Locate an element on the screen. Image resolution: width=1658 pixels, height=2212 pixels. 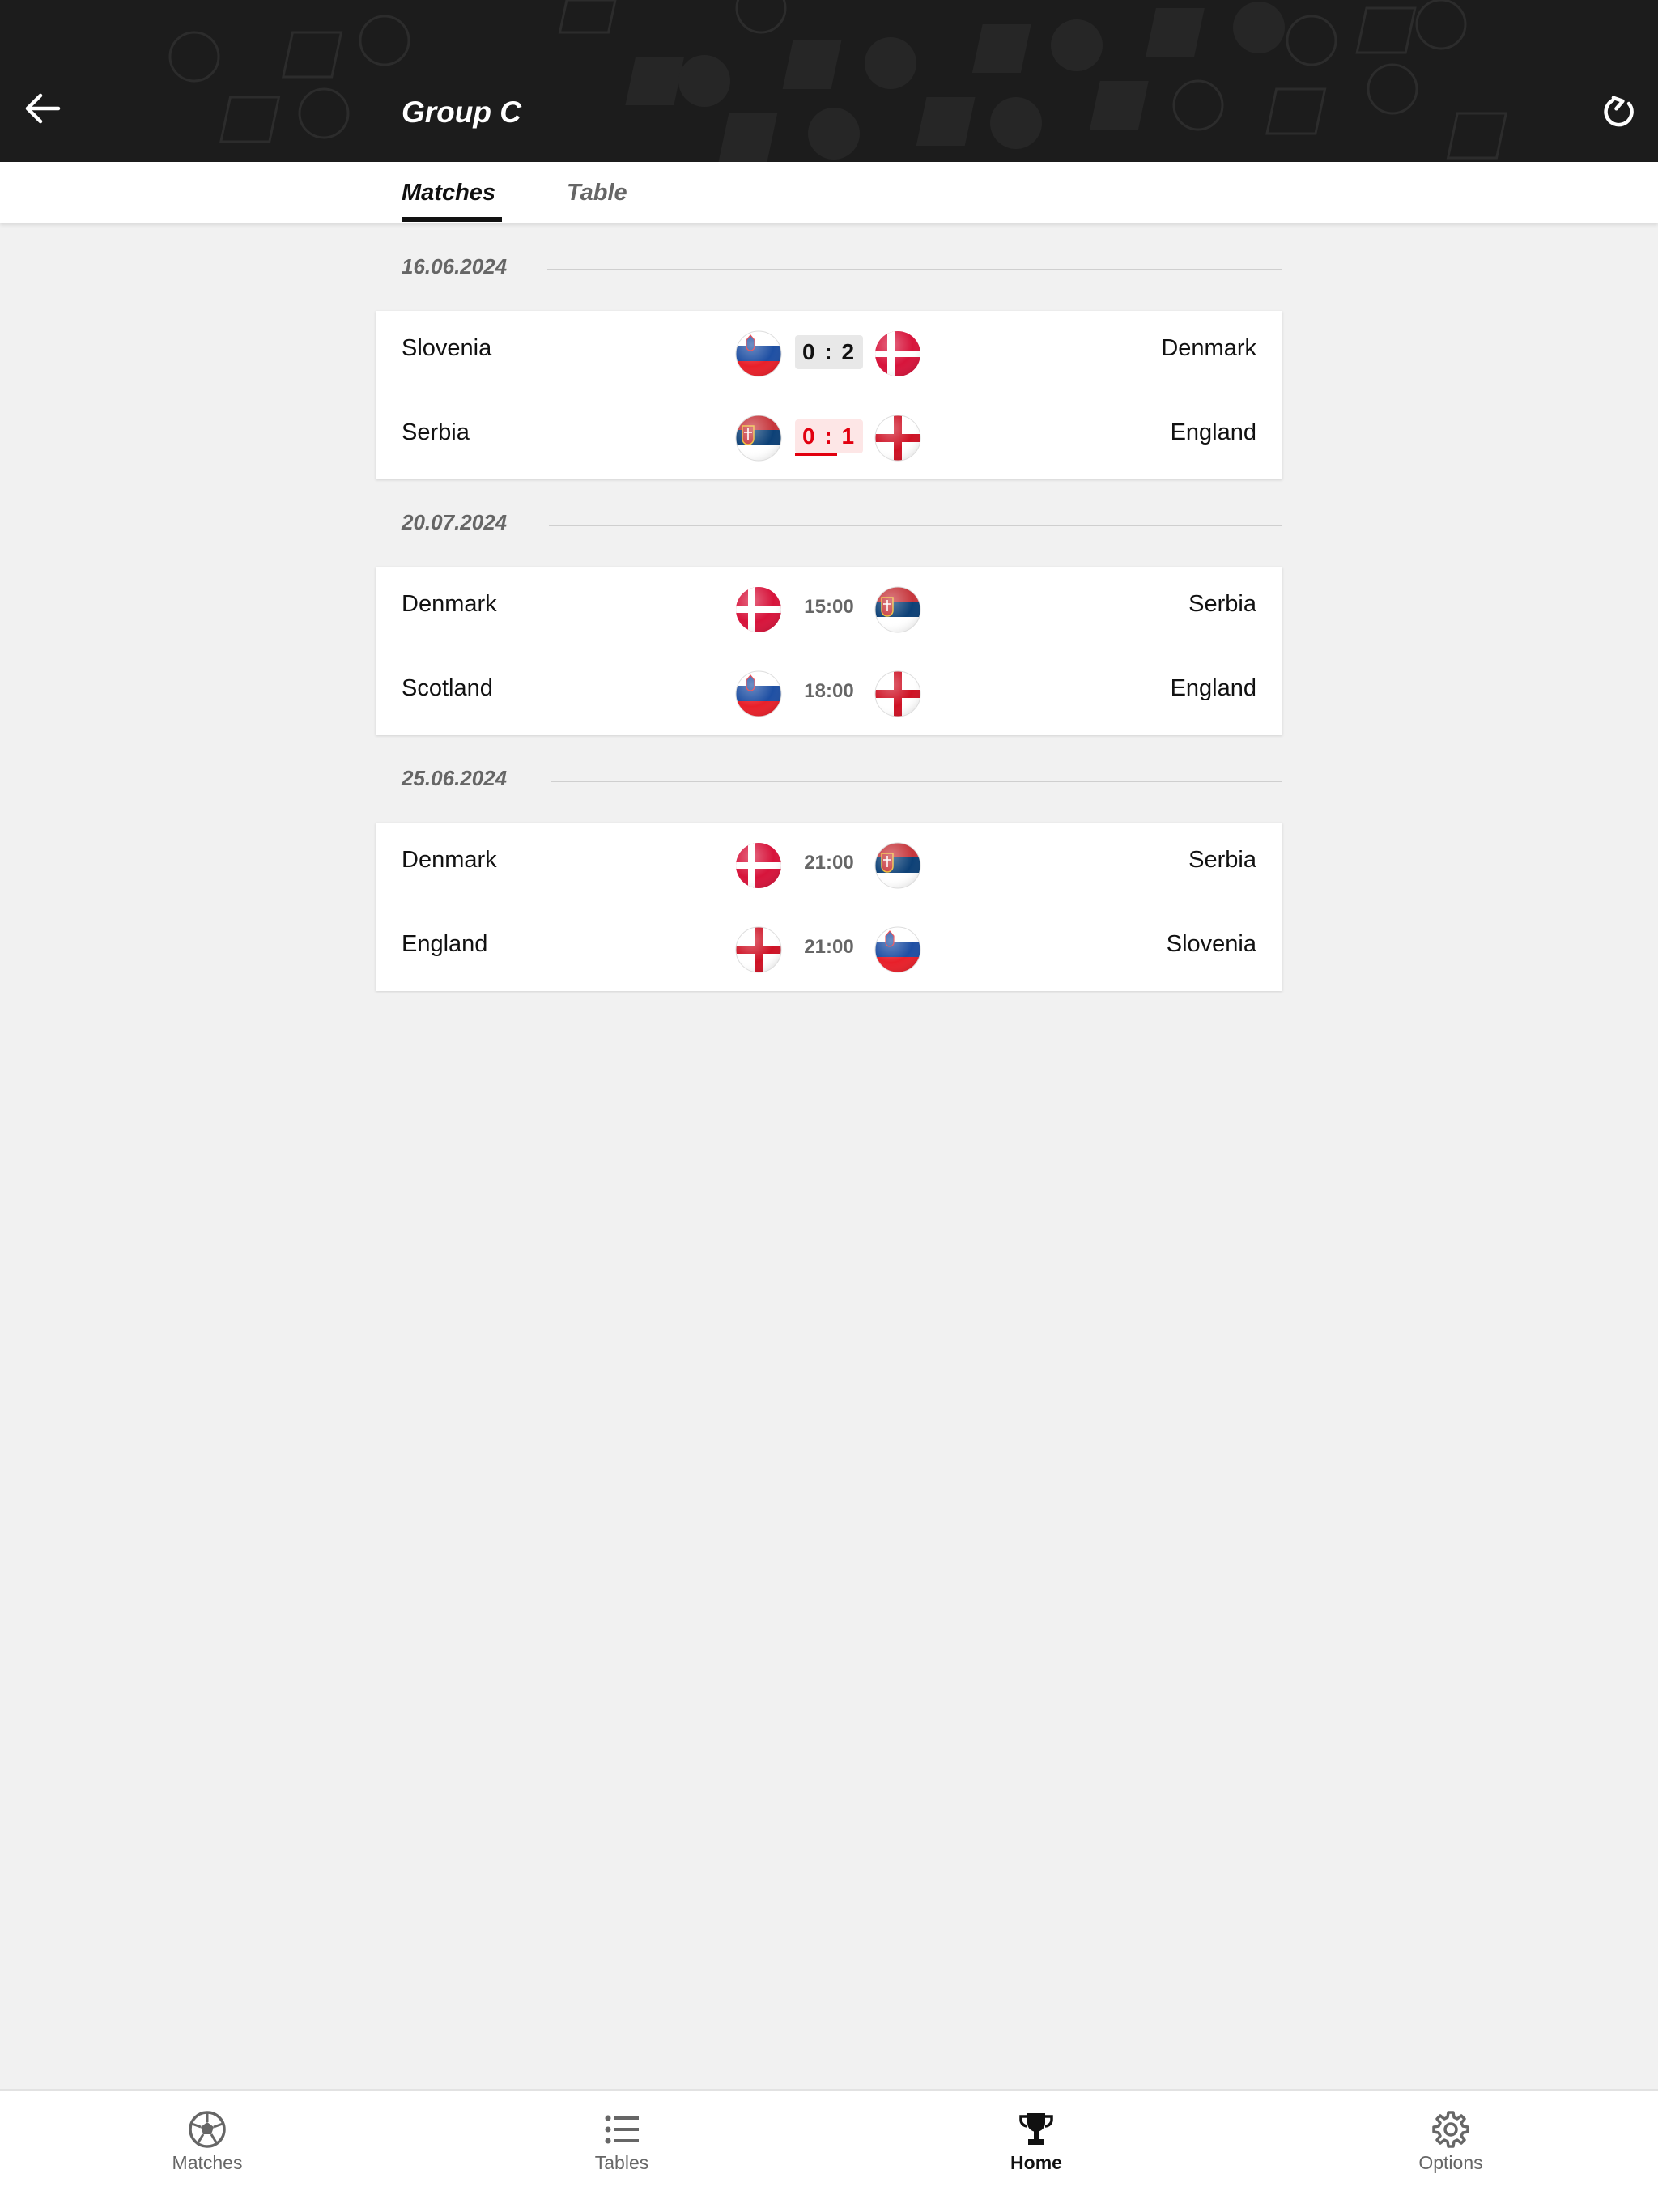
list-icon is located at coordinates (622, 2130).